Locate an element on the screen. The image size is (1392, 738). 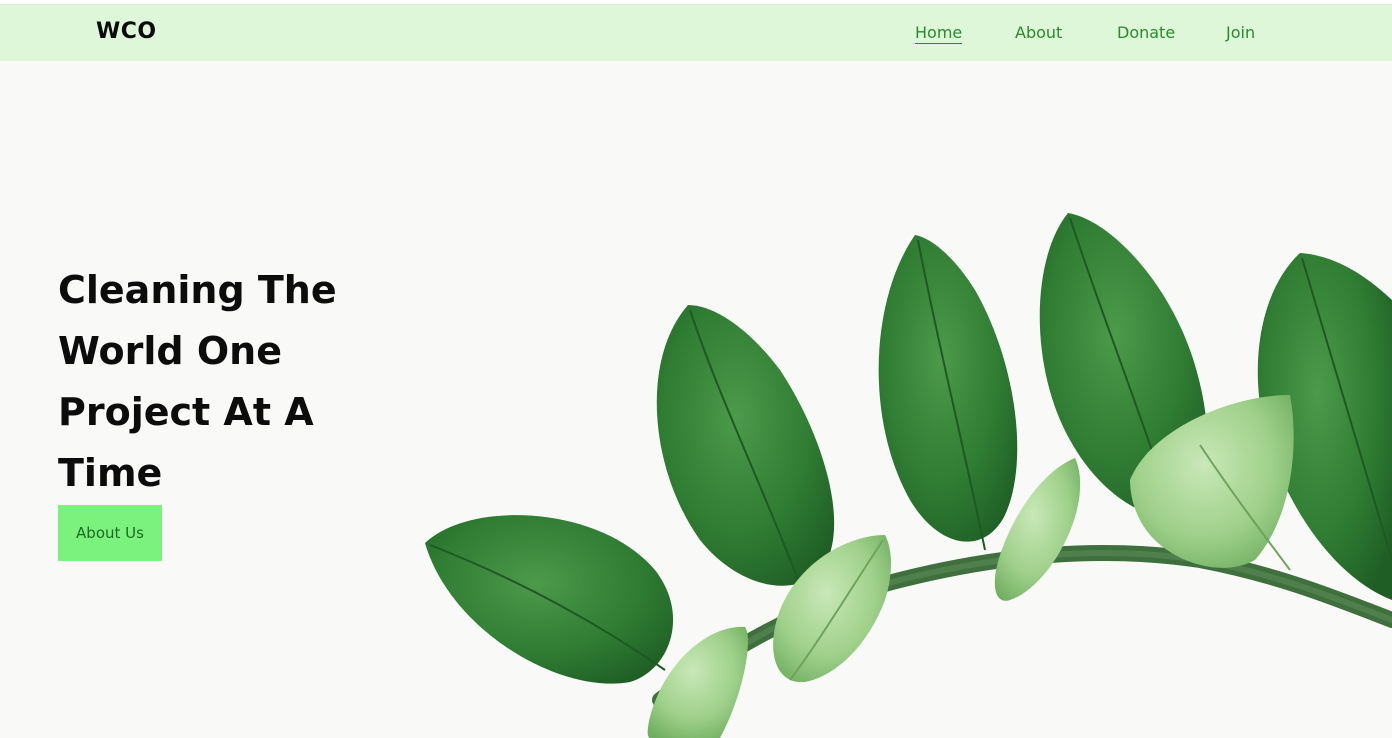
hero-title: Cleaning The World One Project At A Time is located at coordinates (197, 381).